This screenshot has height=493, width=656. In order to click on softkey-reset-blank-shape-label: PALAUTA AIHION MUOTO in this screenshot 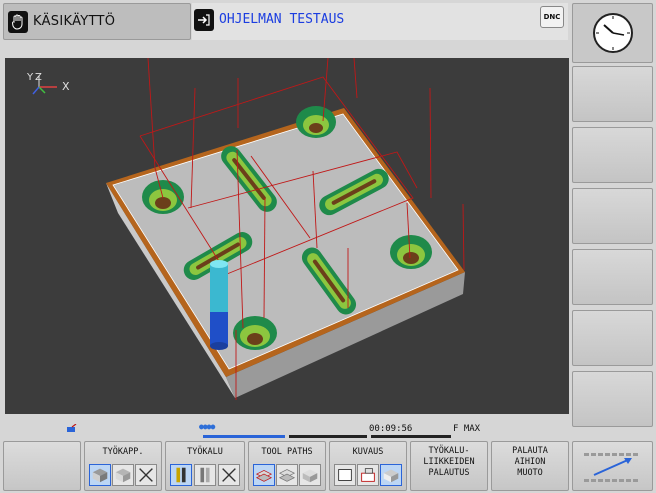, I will do `click(530, 462)`.